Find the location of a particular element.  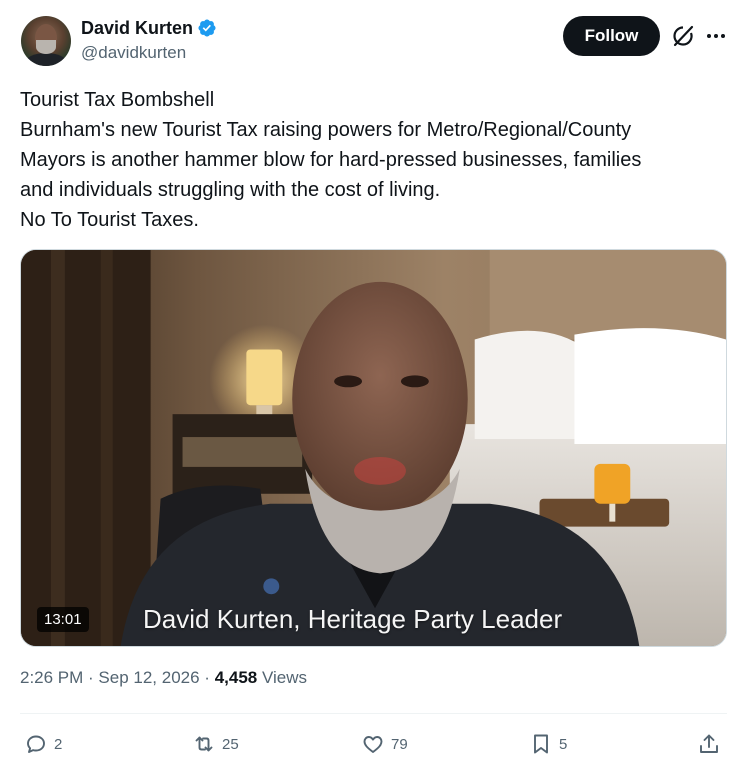

like-count: 79 is located at coordinates (399, 744).